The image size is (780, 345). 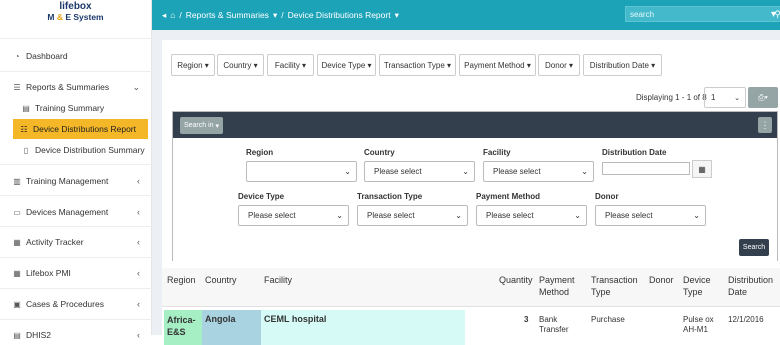 What do you see at coordinates (76, 273) in the screenshot?
I see `sidebar-item-lifebox-pmi: ▦ Lifebox PMI ‹` at bounding box center [76, 273].